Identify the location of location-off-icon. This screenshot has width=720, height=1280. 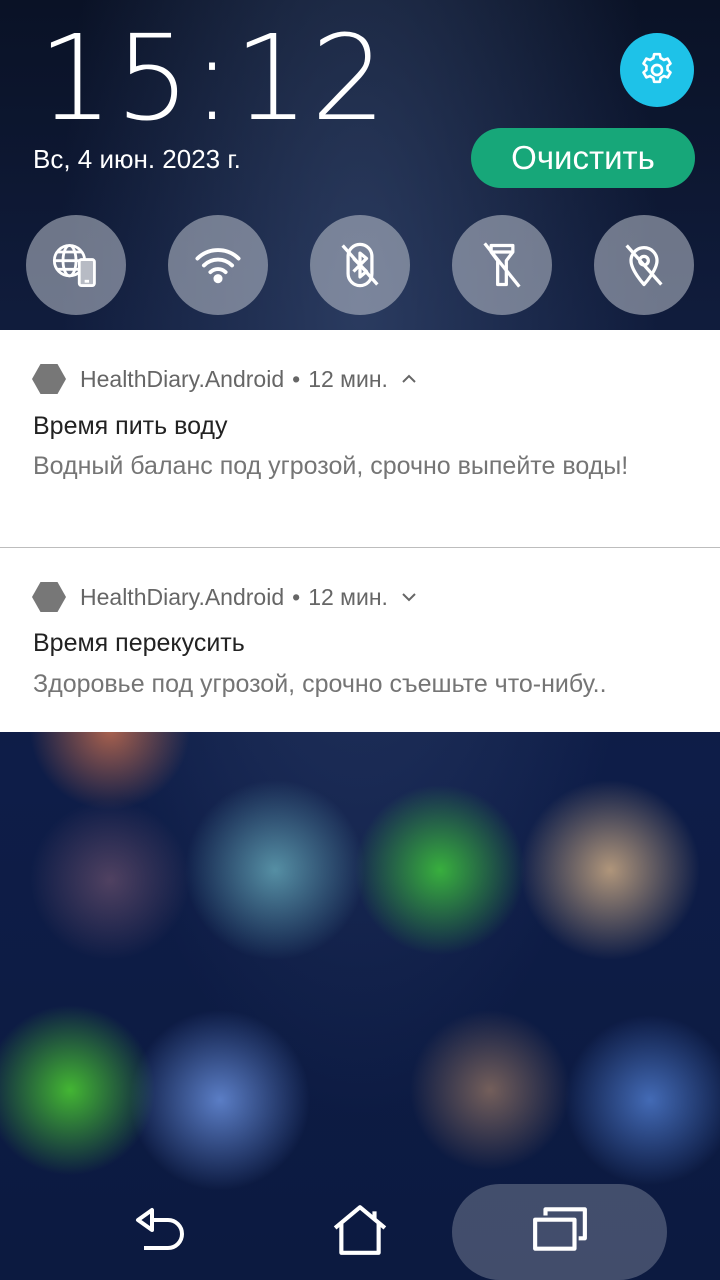
(644, 265).